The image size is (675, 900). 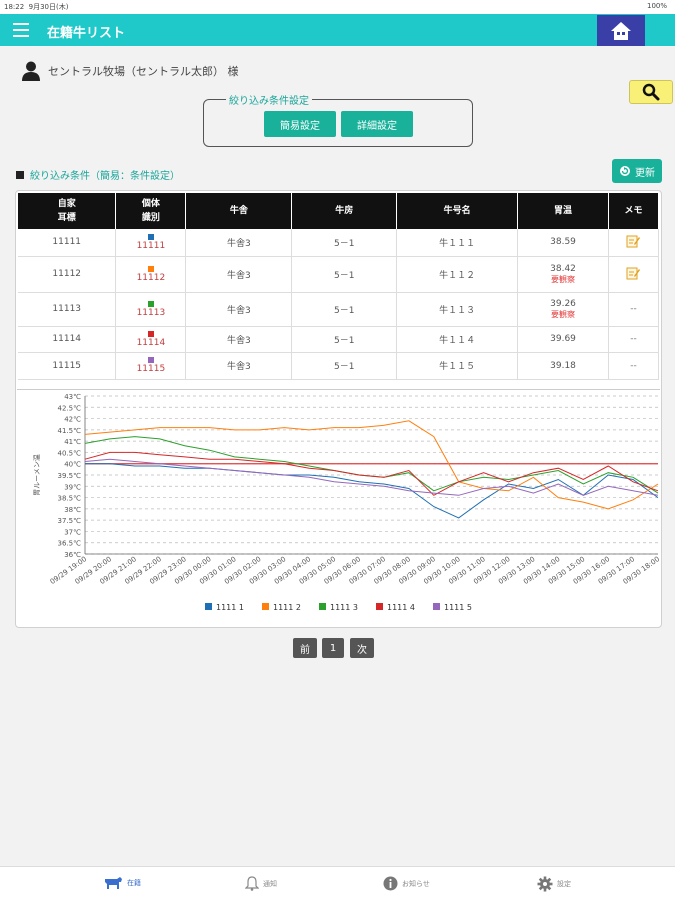 I want to click on bell-icon, so click(x=252, y=883).